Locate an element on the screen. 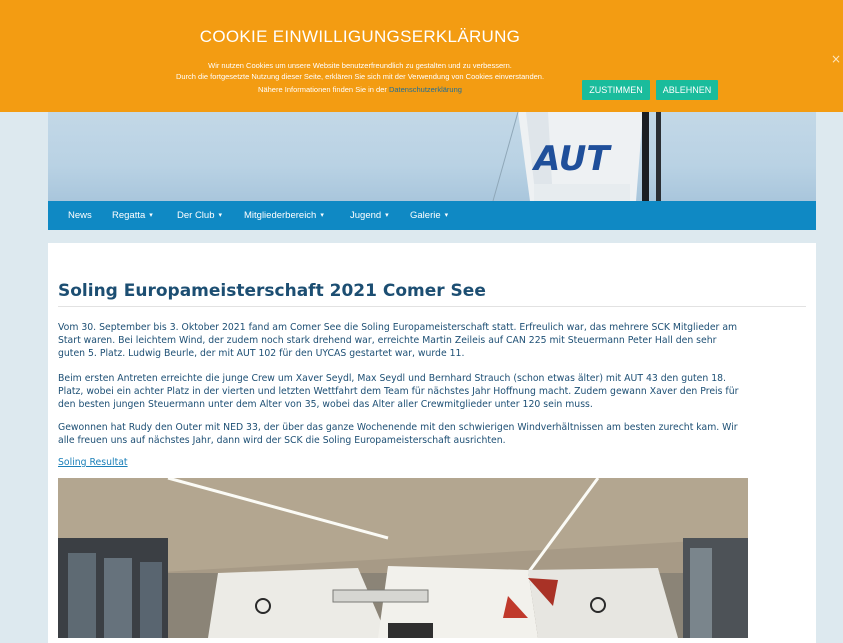 The height and width of the screenshot is (643, 843). nav-item-label: Regatta is located at coordinates (129, 215).